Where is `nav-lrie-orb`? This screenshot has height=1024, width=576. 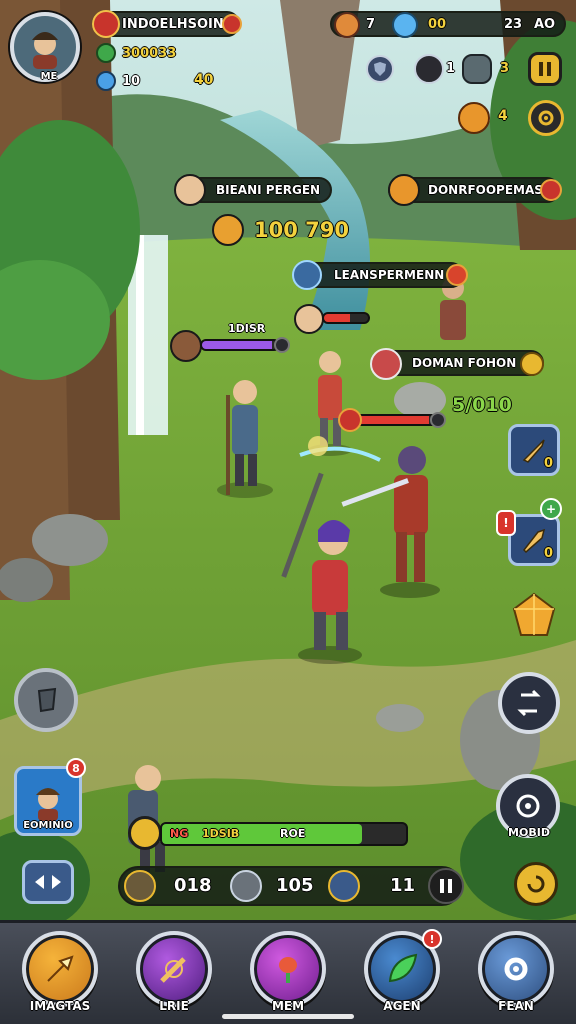 nav-lrie-orb is located at coordinates (174, 969).